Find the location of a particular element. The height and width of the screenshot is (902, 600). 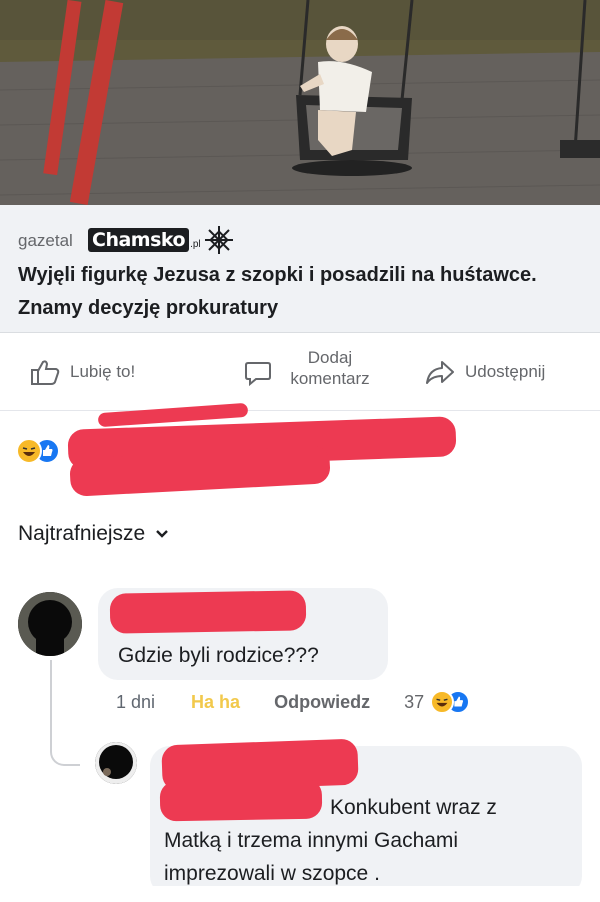

post-action-bar: Lubię to! Dodaj komentarz Udostępnij is located at coordinates (300, 372).